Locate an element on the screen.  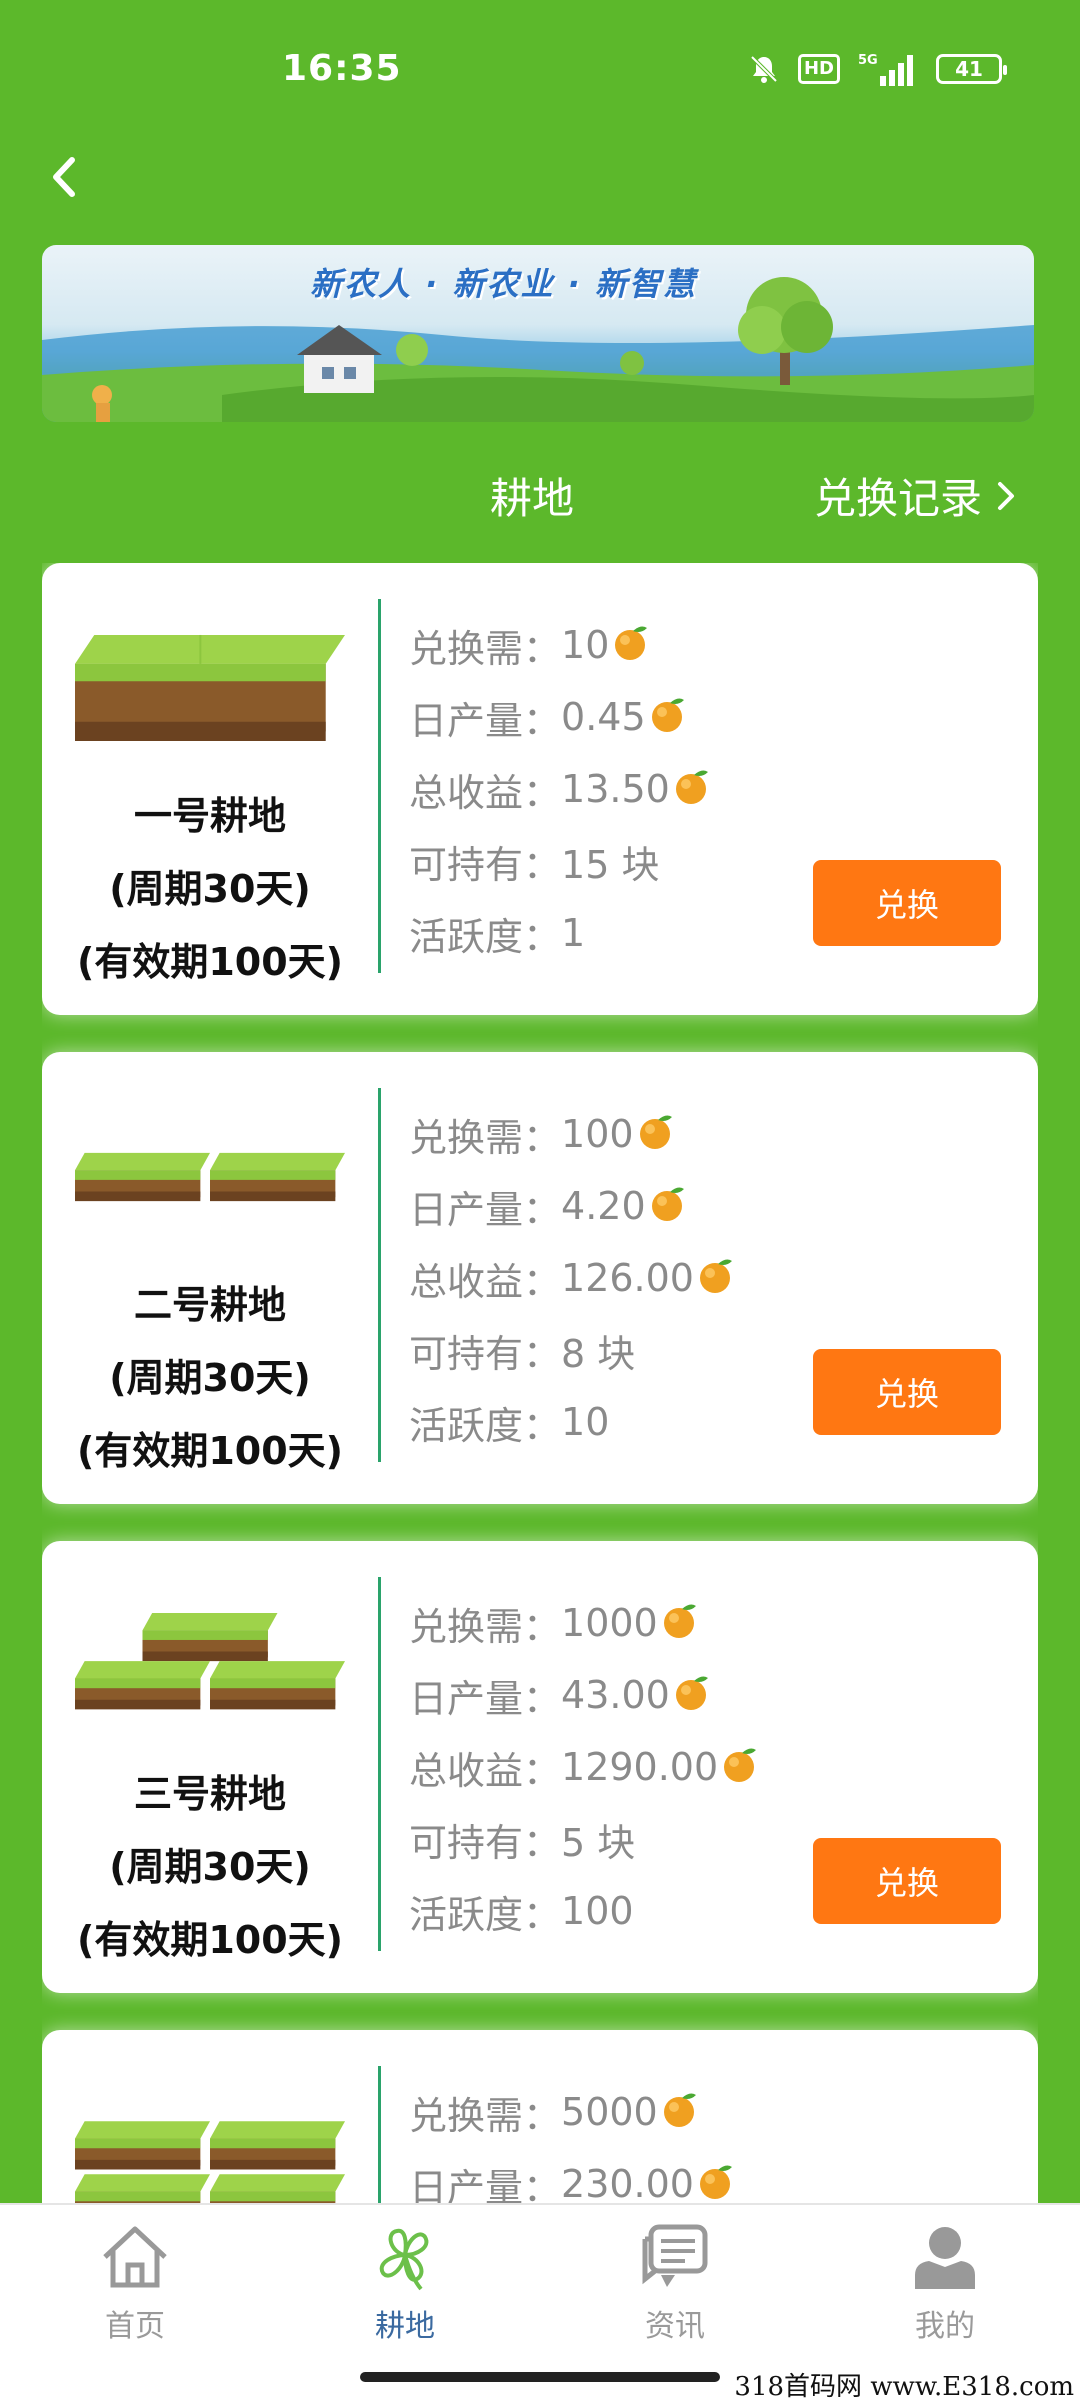
stat-row-cost: 兑换需： 5000 is located at coordinates (572, 2112).